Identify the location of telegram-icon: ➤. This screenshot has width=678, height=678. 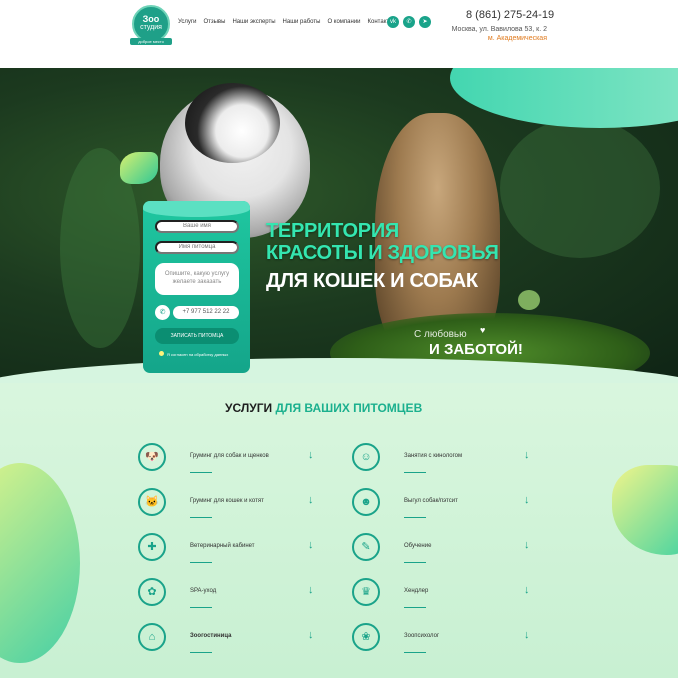
(425, 22).